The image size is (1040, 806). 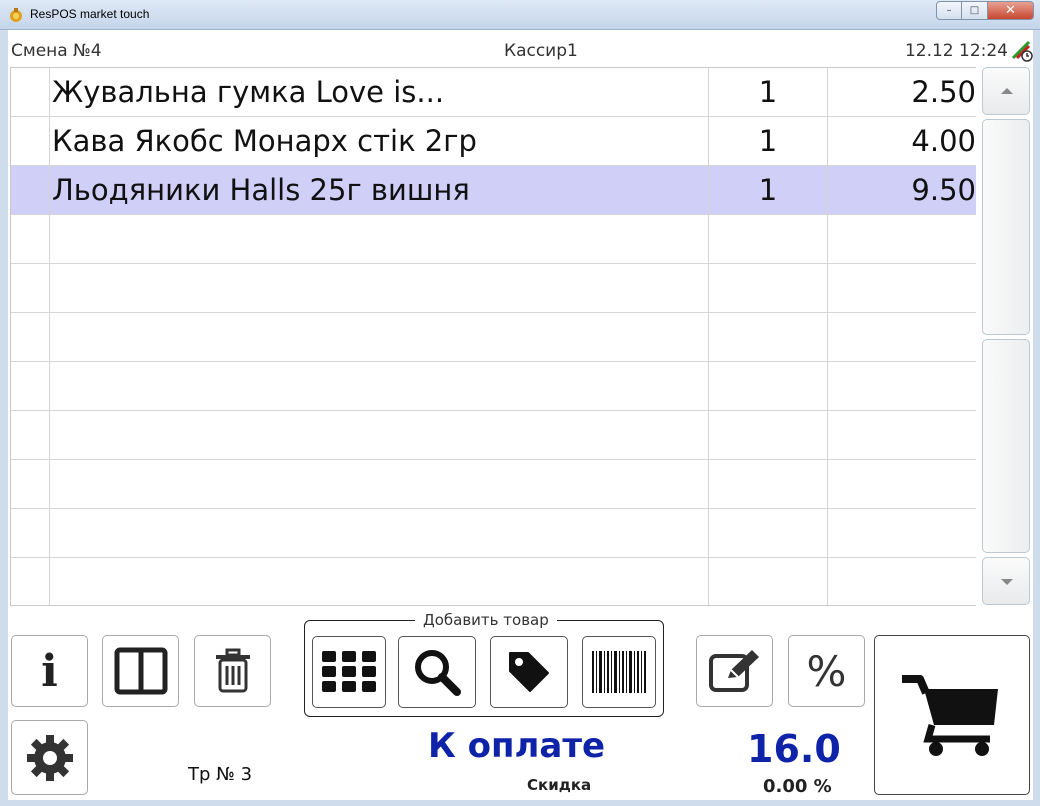 What do you see at coordinates (975, 10) in the screenshot?
I see `maximize-button: □` at bounding box center [975, 10].